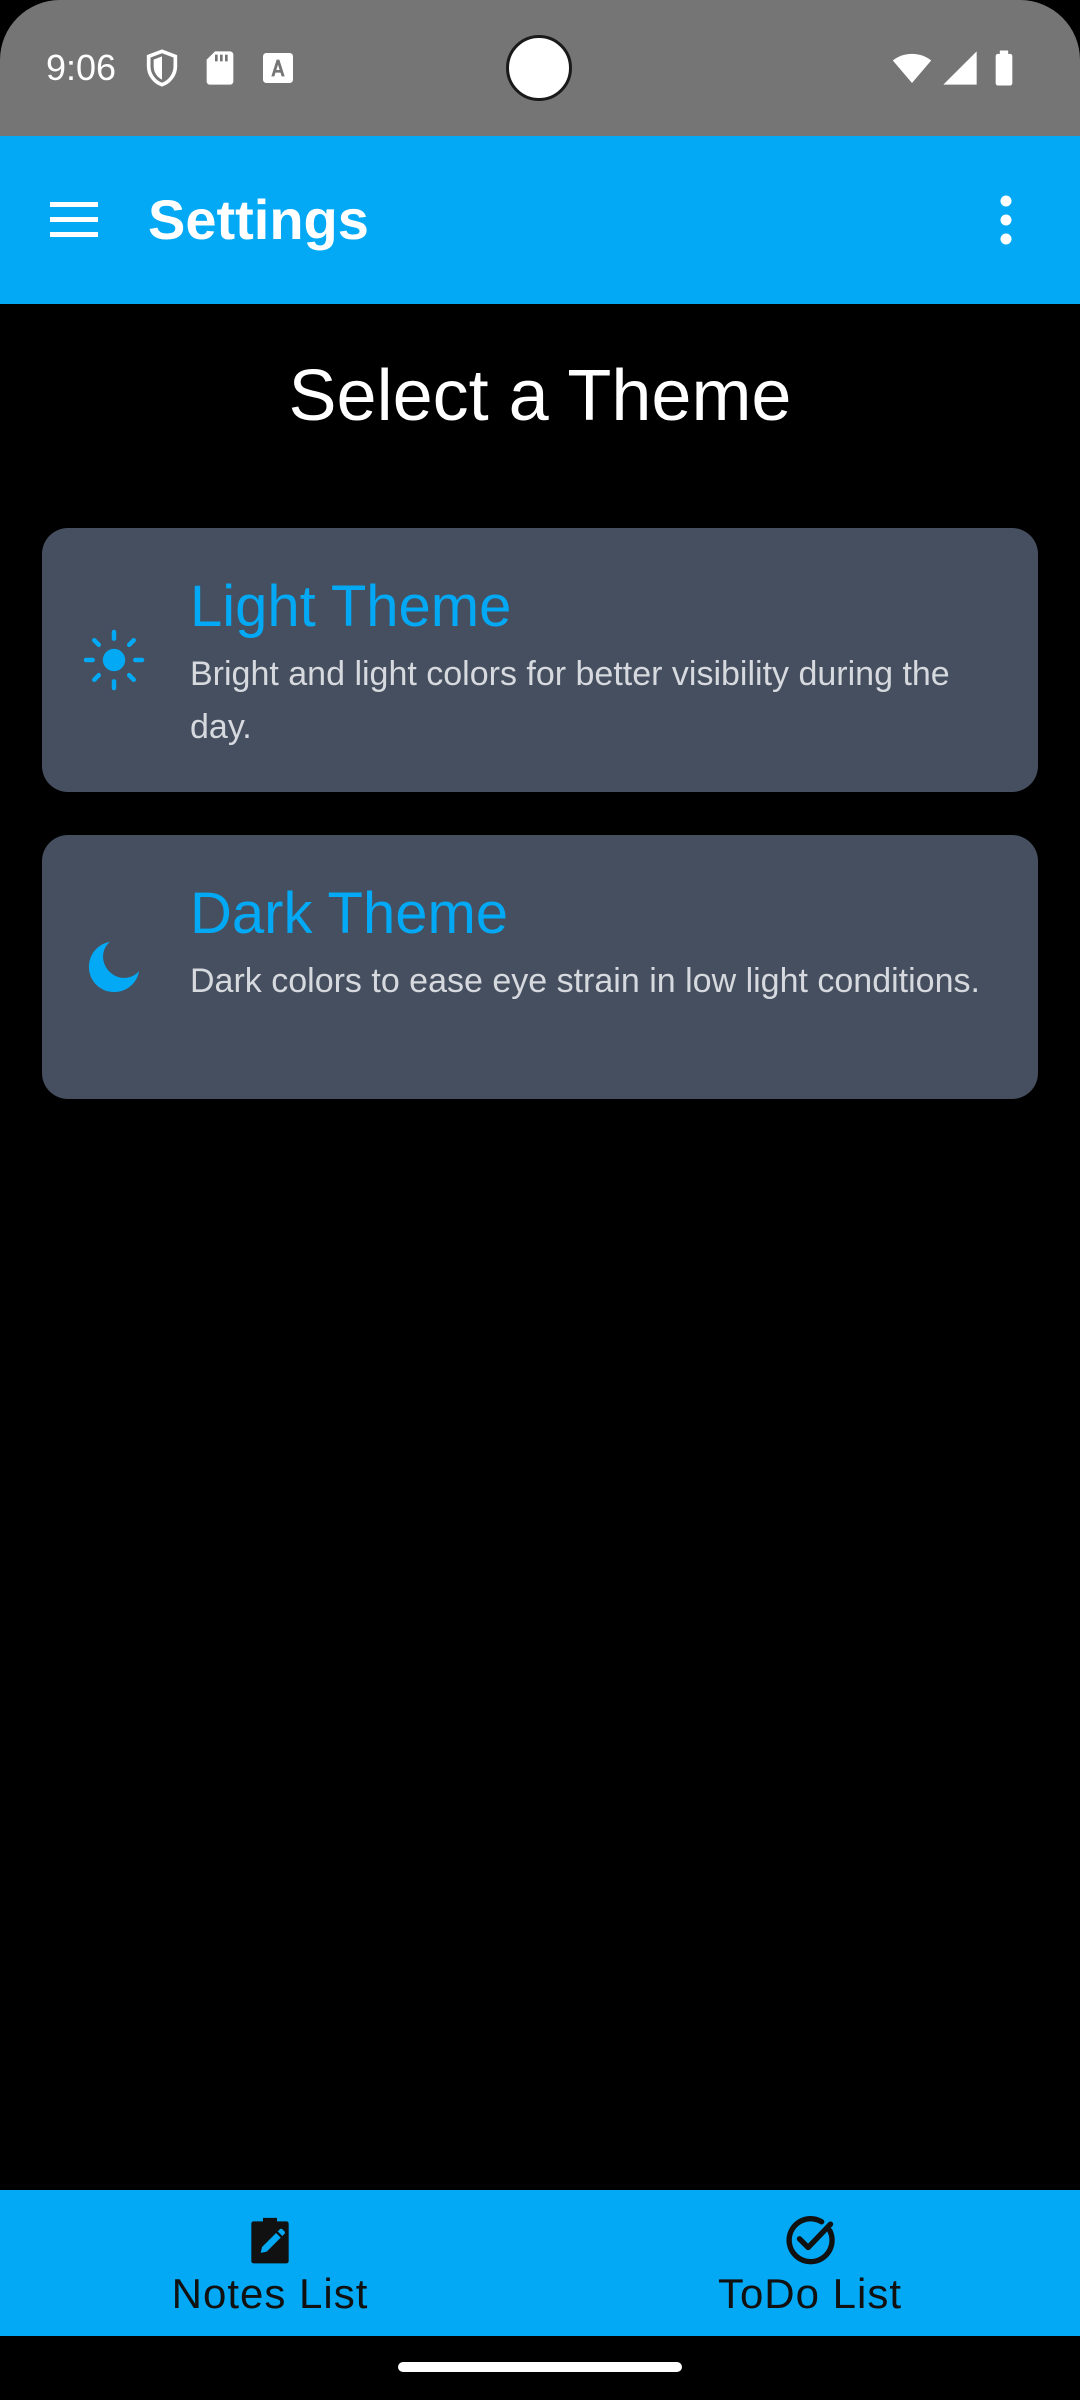 The image size is (1080, 2400). What do you see at coordinates (1006, 220) in the screenshot?
I see `more-vert-icon` at bounding box center [1006, 220].